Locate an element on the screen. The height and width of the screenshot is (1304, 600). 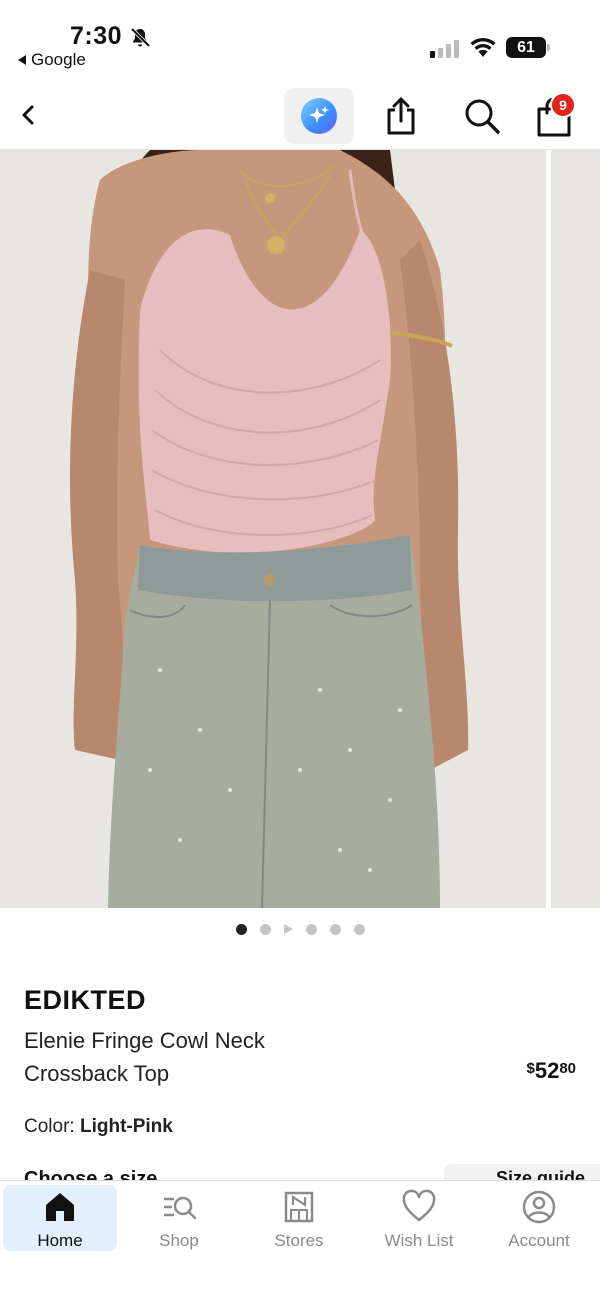
price-currency: $ is located at coordinates (530, 1068).